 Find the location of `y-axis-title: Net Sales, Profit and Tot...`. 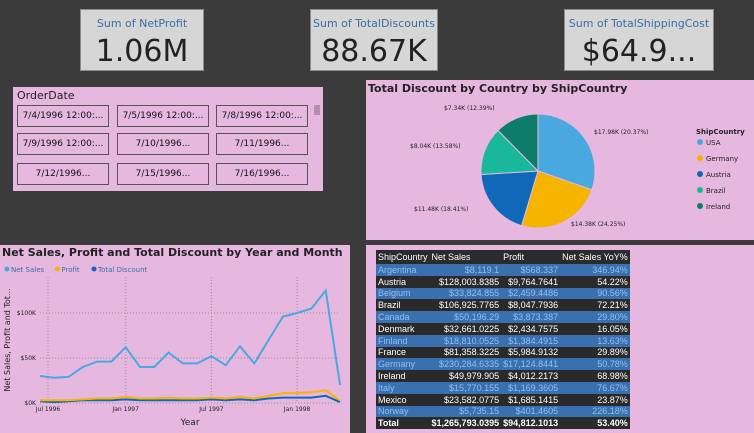

y-axis-title: Net Sales, Profit and Tot... is located at coordinates (7, 339).